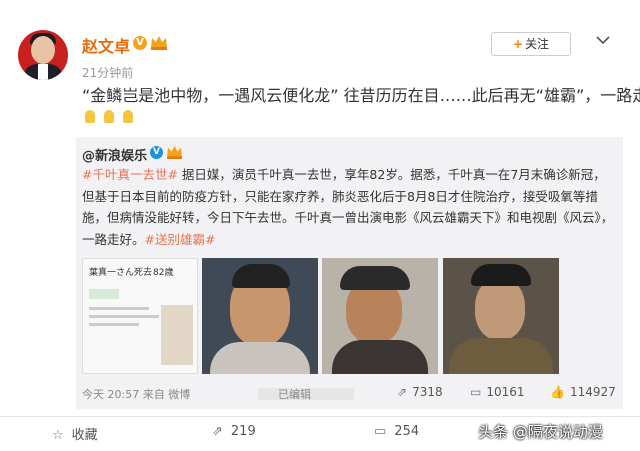 The width and height of the screenshot is (640, 451). I want to click on topic-tag-link: #千叶真一去世#, so click(130, 174).